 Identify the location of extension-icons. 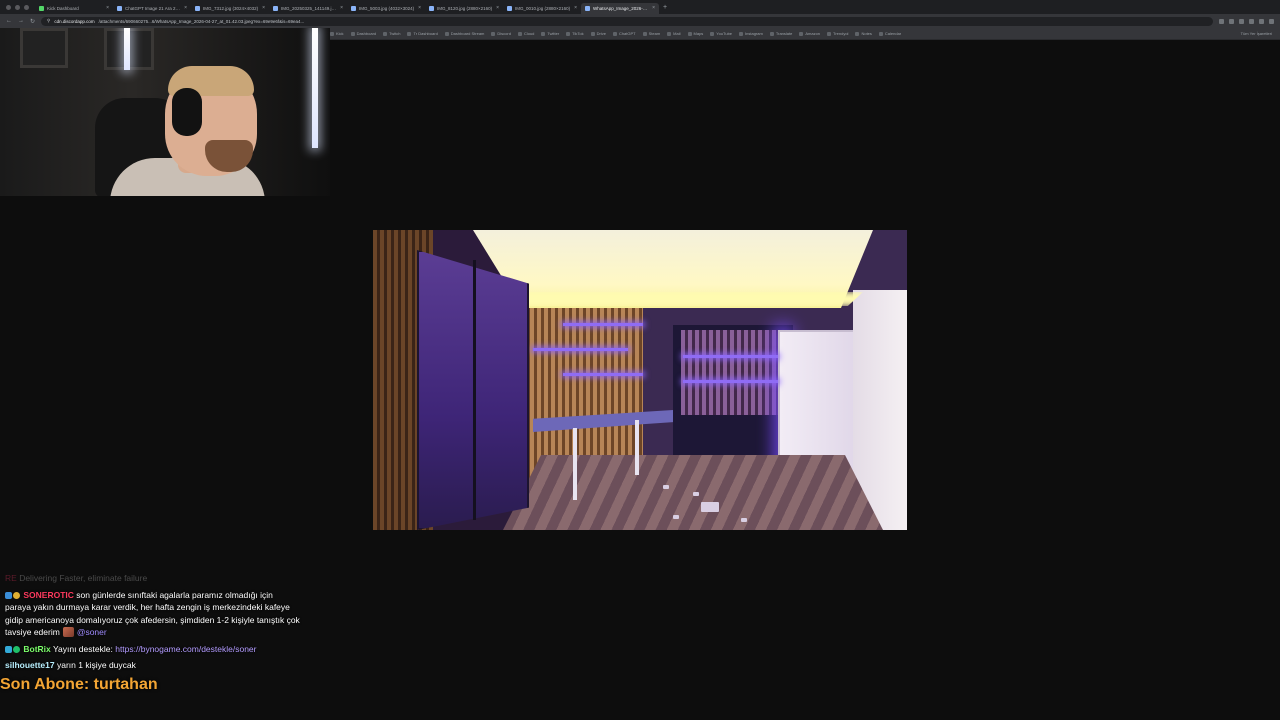
(1246, 21).